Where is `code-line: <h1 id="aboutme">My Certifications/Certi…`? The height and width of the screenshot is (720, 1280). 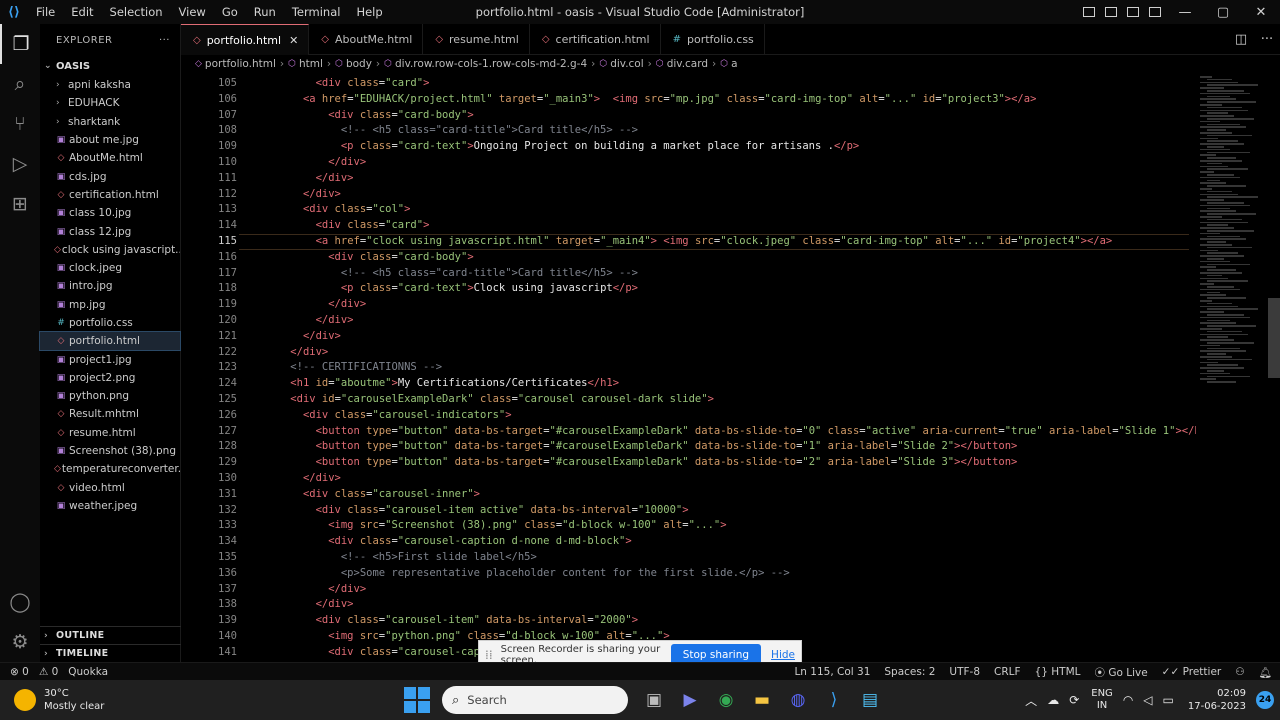
code-line: <h1 id="aboutme">My Certifications/Certi… is located at coordinates (730, 384).